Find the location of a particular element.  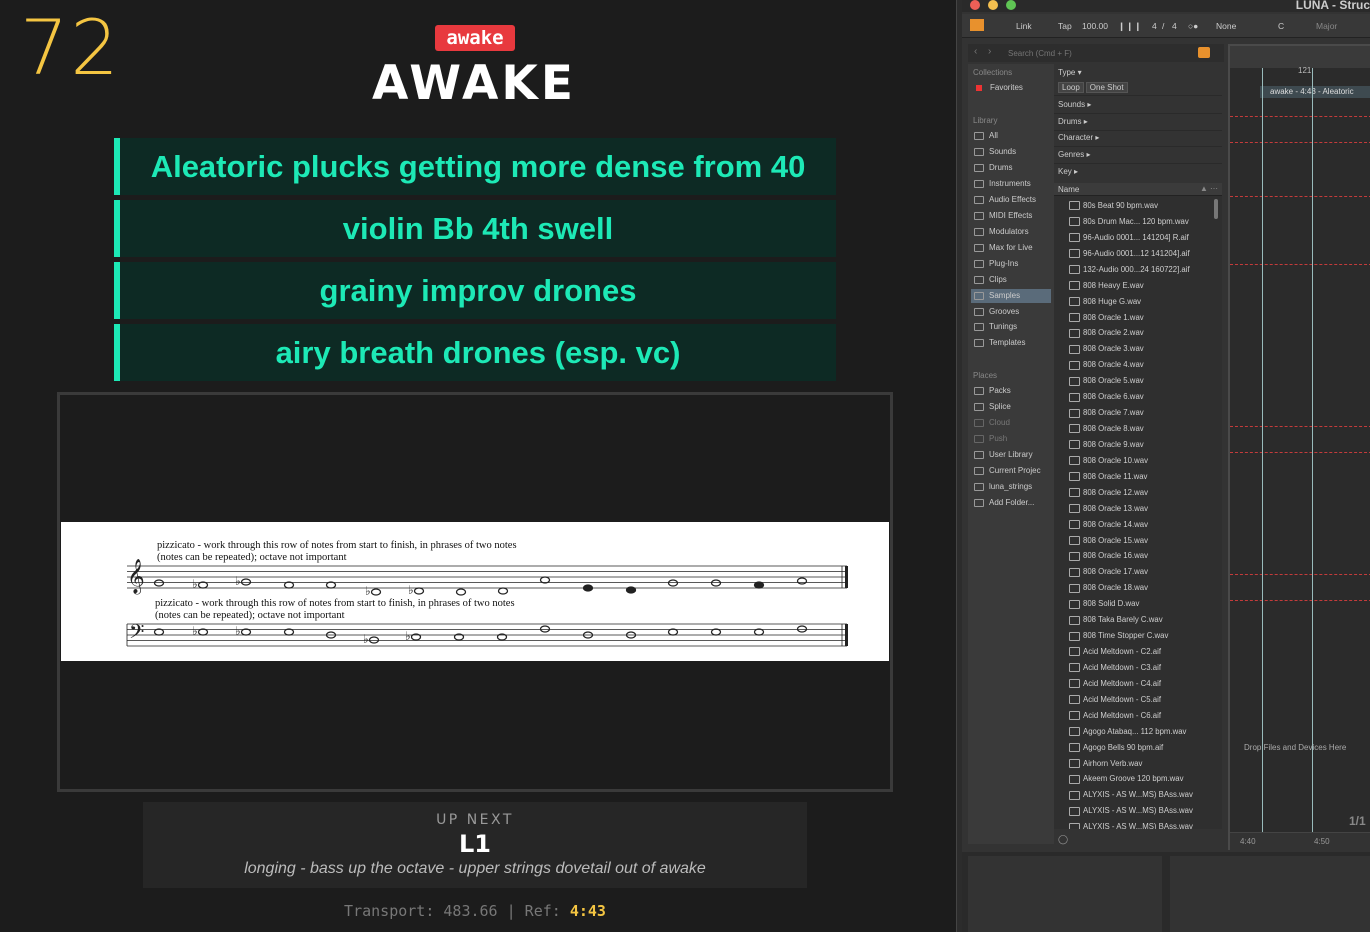

browser-search-input is located at coordinates (1098, 53).